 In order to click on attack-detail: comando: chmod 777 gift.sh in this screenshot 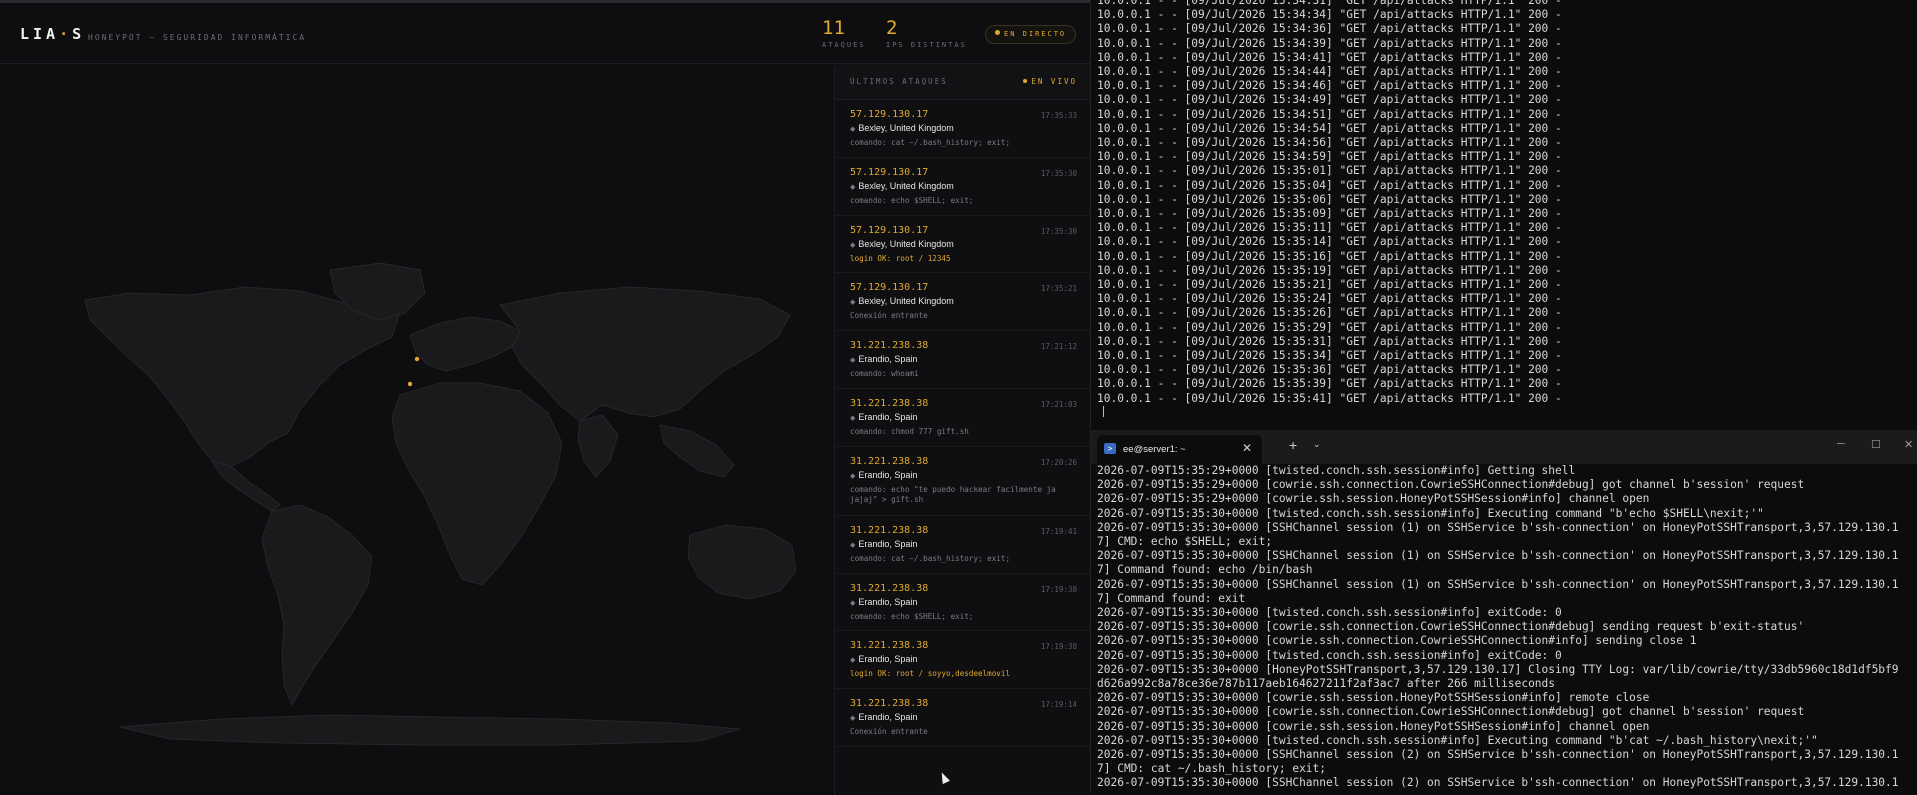, I will do `click(909, 431)`.